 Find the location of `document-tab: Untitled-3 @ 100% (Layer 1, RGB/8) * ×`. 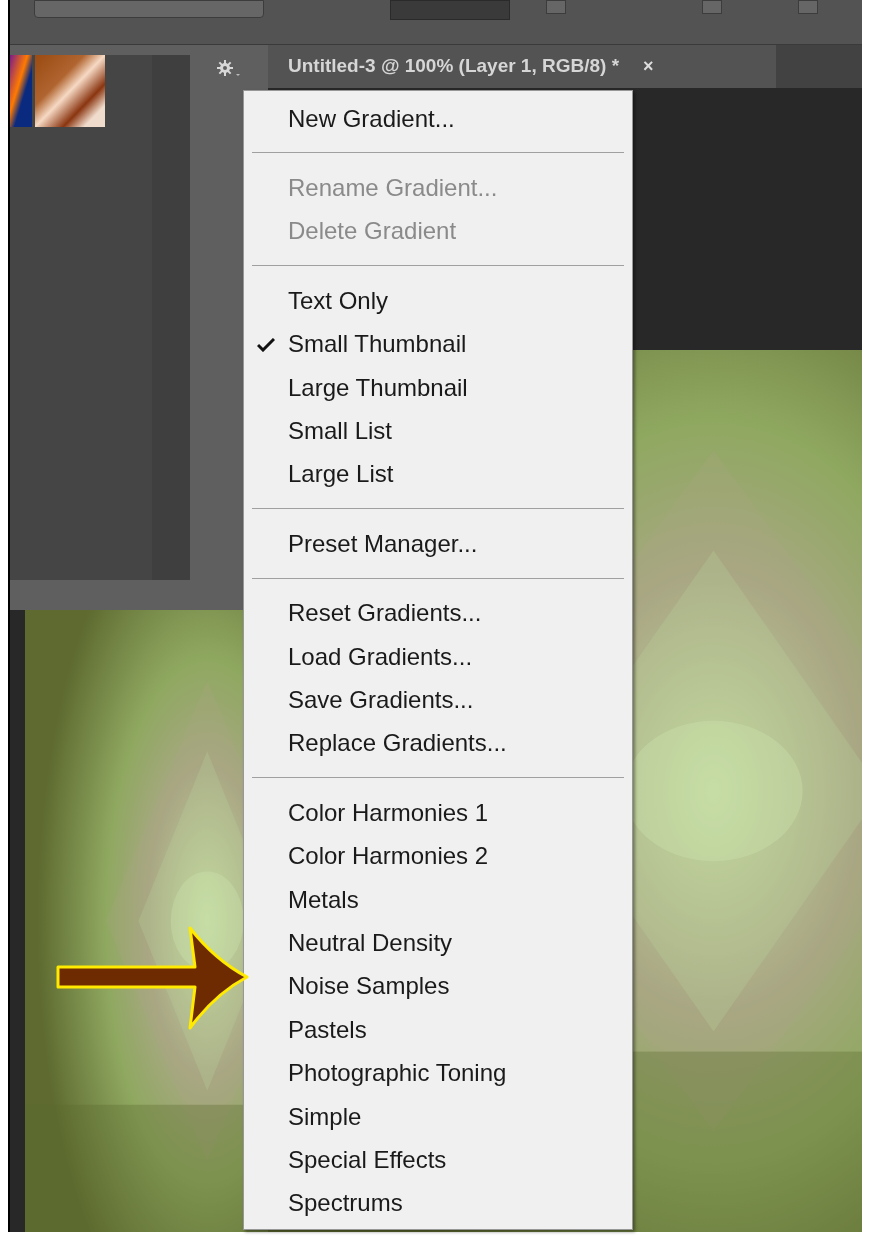

document-tab: Untitled-3 @ 100% (Layer 1, RGB/8) * × is located at coordinates (522, 66).